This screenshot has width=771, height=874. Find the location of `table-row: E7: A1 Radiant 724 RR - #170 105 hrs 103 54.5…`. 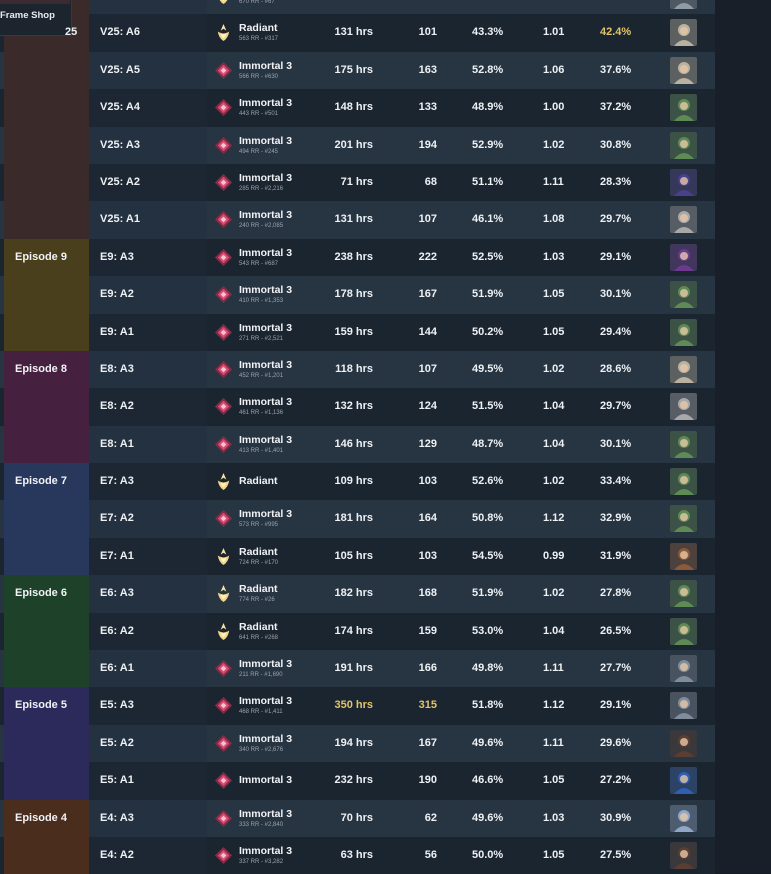

table-row: E7: A1 Radiant 724 RR - #170 105 hrs 103 54.5… is located at coordinates (357, 556).